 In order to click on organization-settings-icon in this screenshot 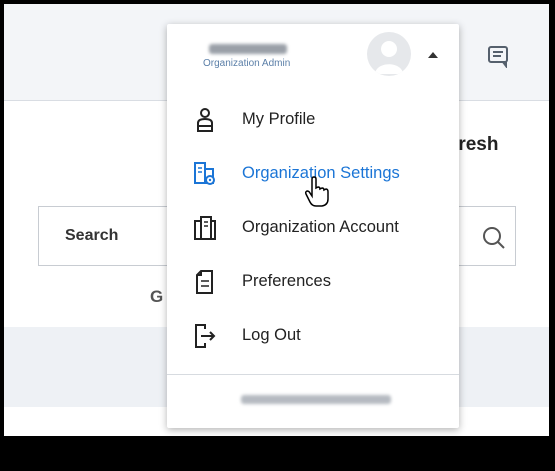, I will do `click(204, 173)`.